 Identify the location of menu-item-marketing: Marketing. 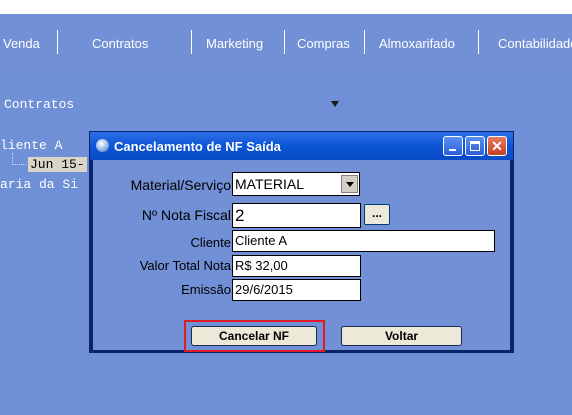
(234, 43).